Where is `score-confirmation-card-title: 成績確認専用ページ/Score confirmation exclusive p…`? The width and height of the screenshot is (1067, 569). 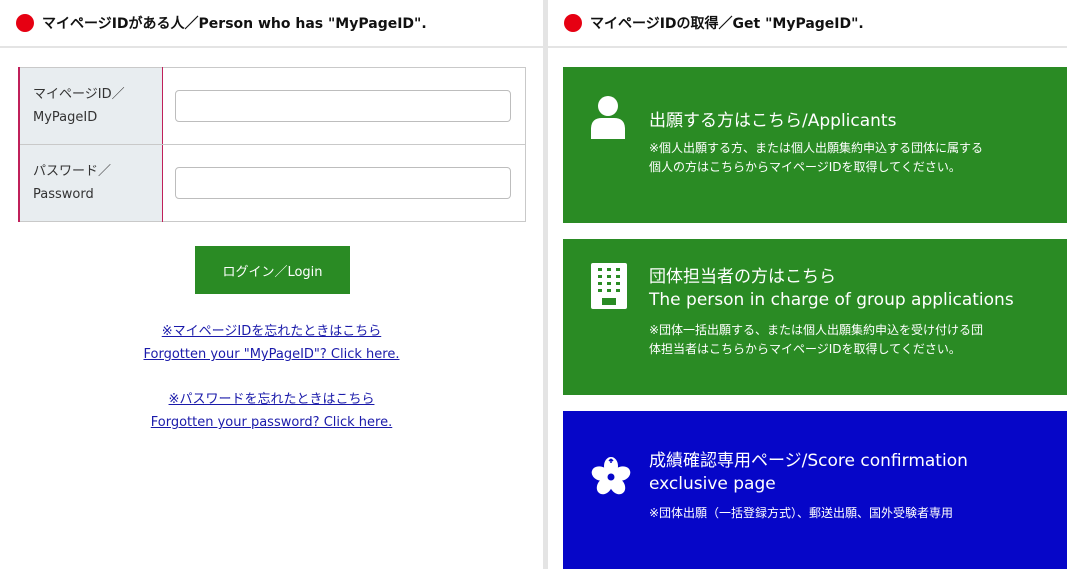
score-confirmation-card-title: 成績確認専用ページ/Score confirmation exclusive p… is located at coordinates (808, 472).